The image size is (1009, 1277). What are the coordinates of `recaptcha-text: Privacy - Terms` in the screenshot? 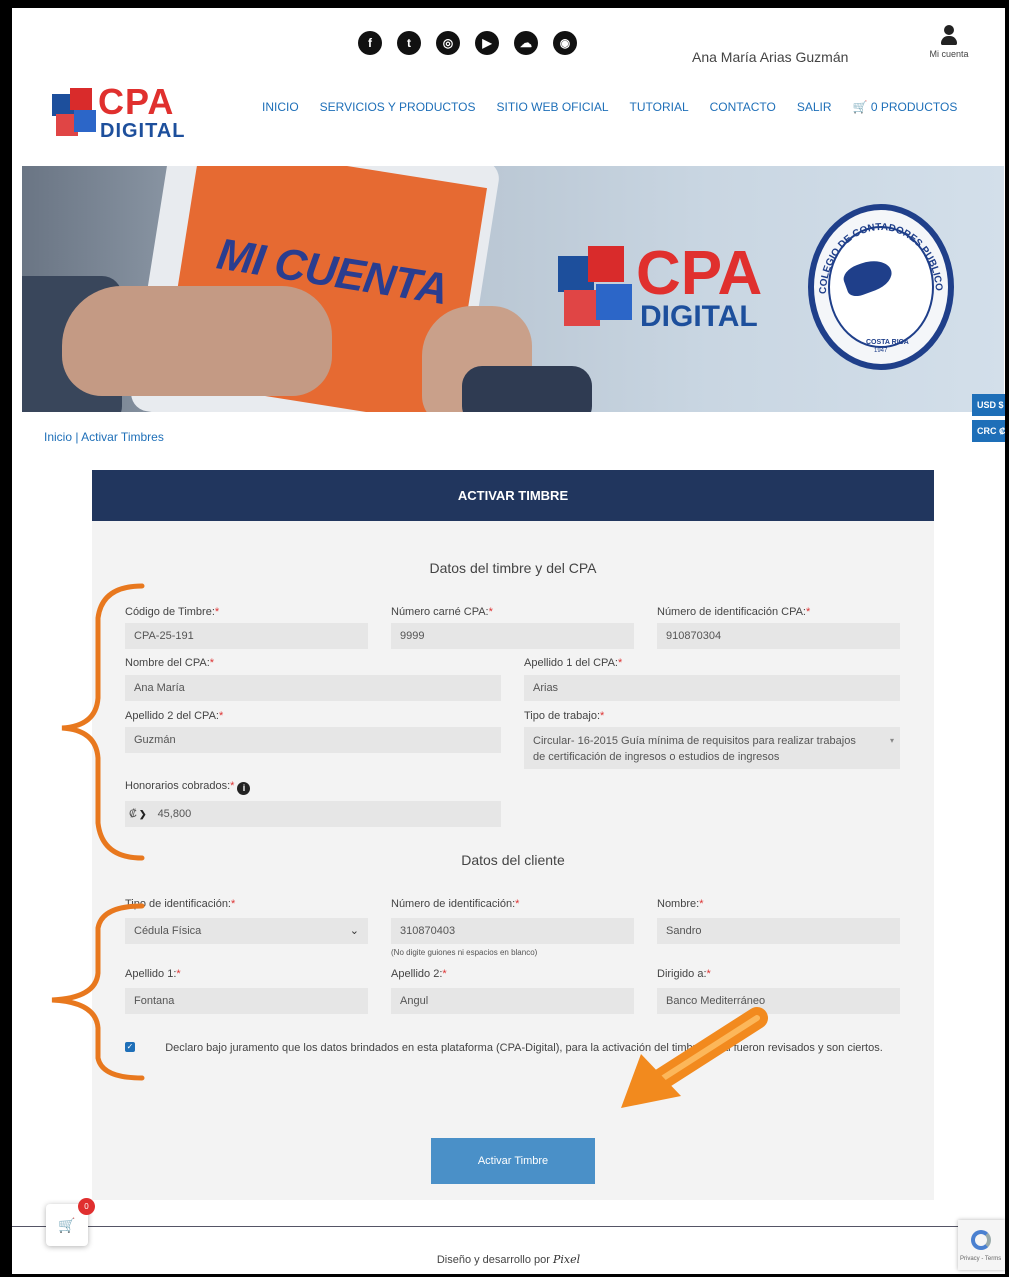 It's located at (981, 1259).